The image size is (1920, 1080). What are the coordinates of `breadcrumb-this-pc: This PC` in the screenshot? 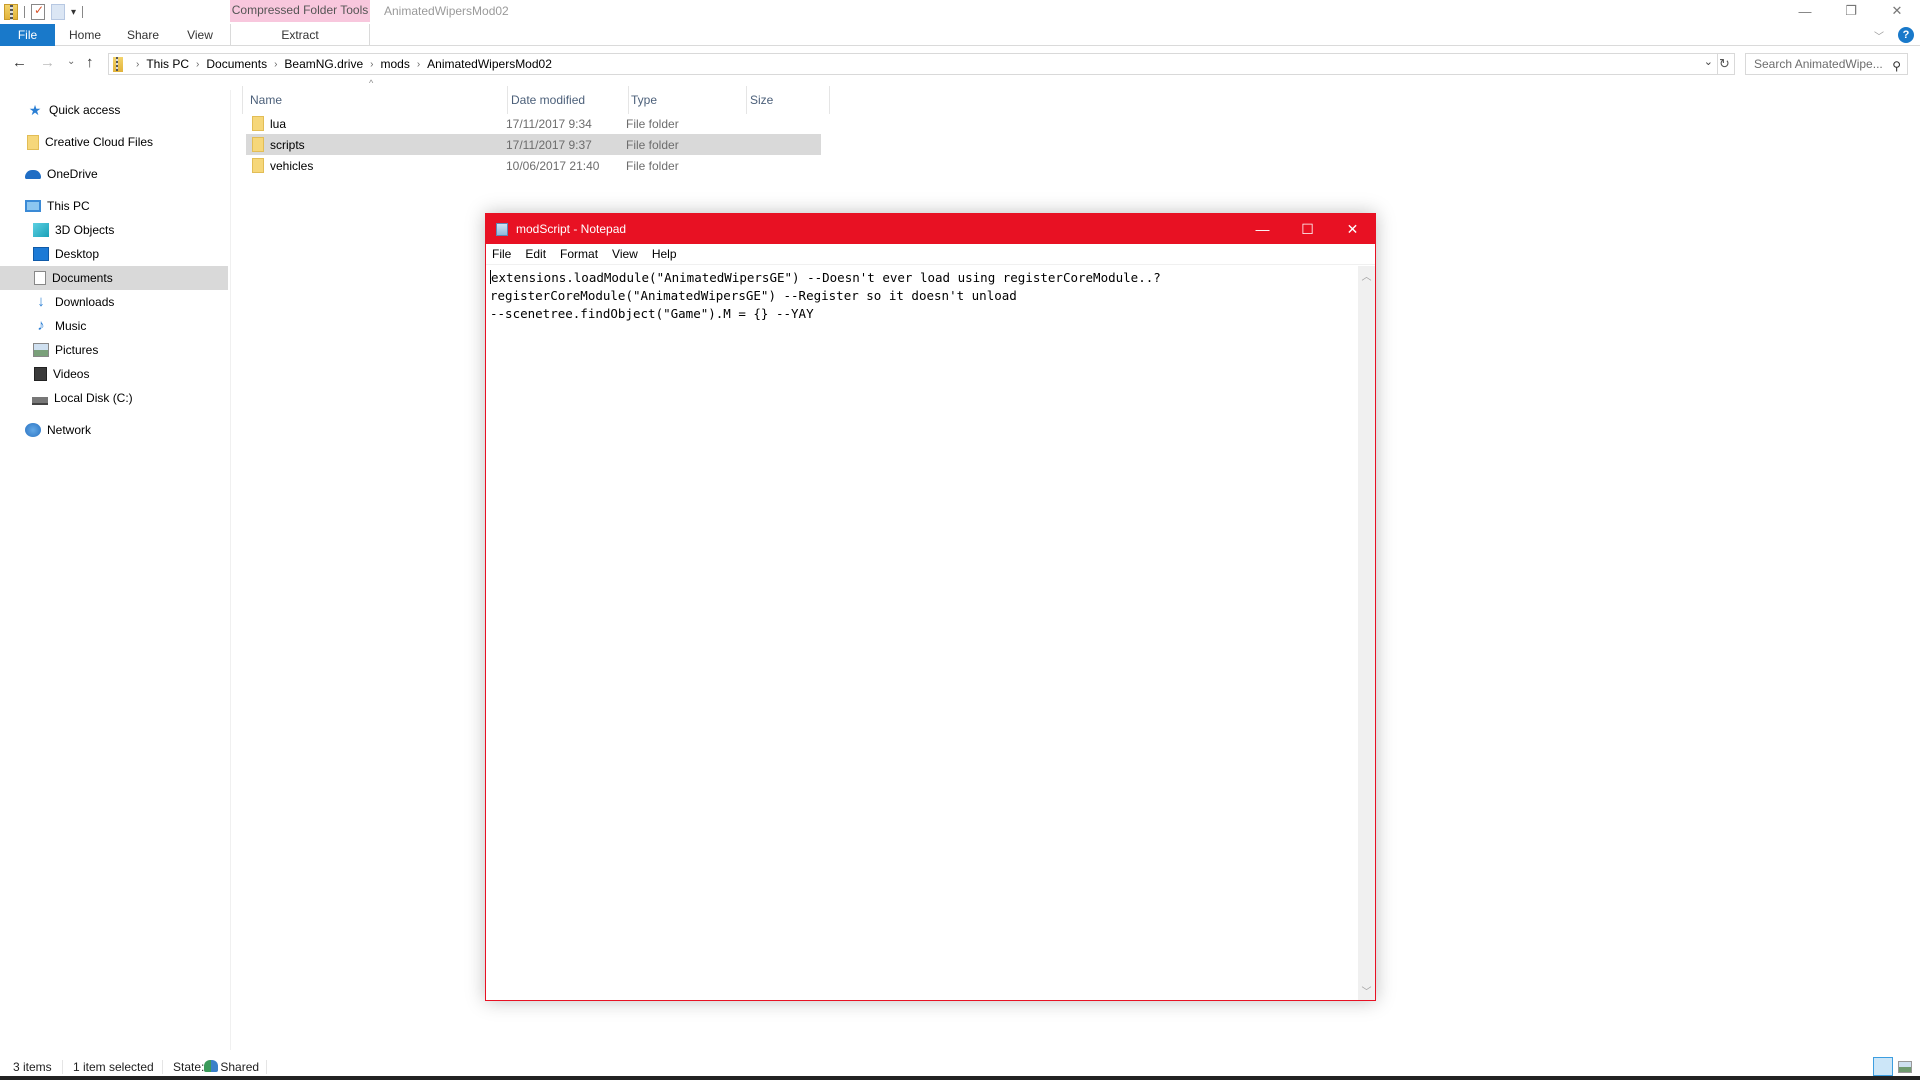 It's located at (167, 64).